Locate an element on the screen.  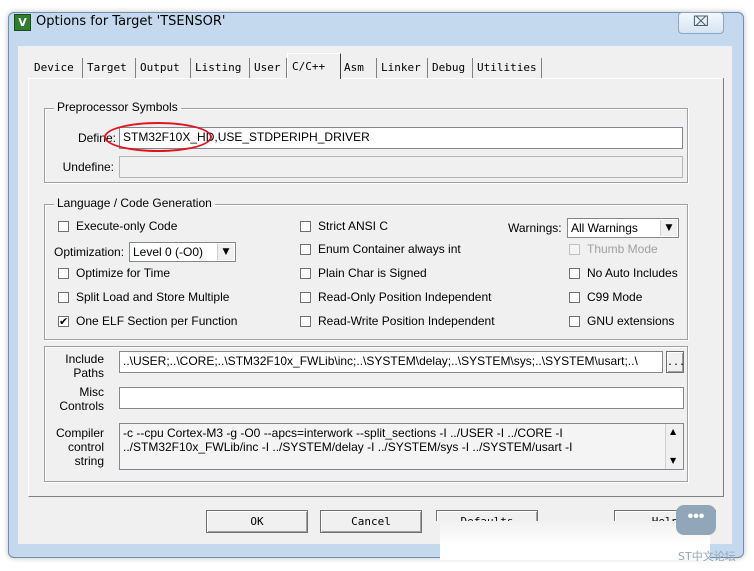
undefine-input is located at coordinates (401, 167).